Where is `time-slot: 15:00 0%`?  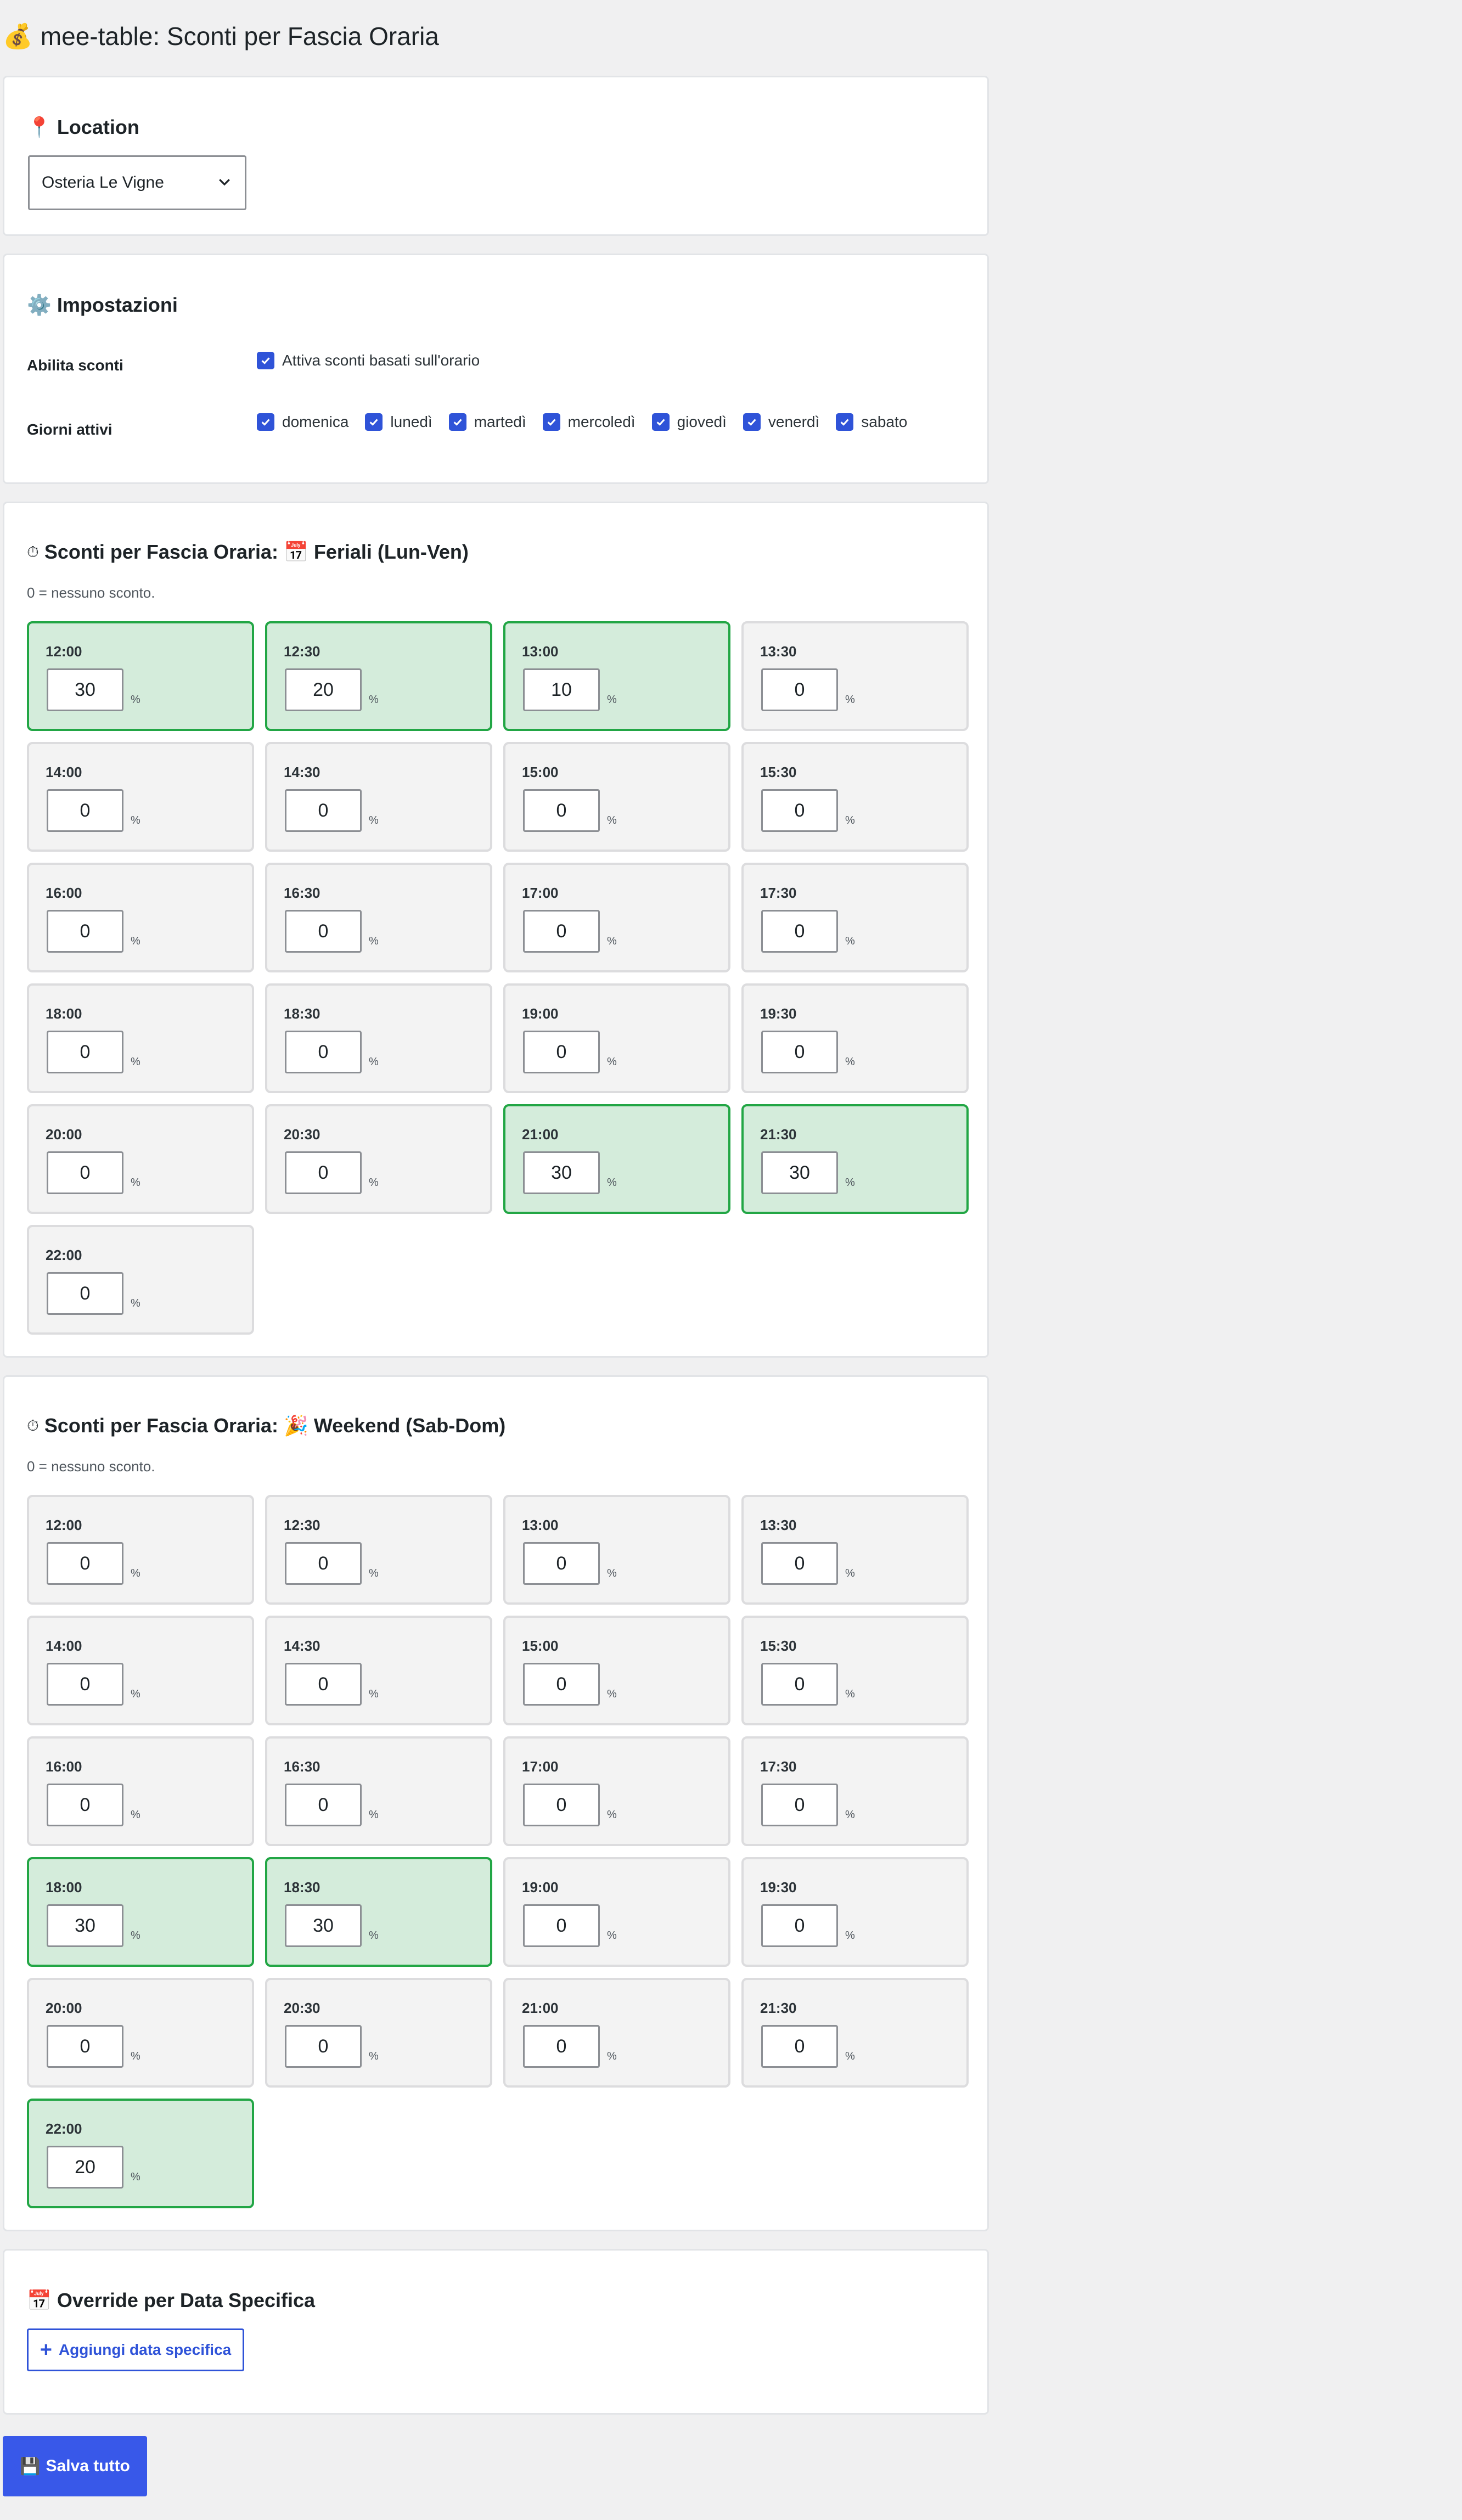
time-slot: 15:00 0% is located at coordinates (616, 1671).